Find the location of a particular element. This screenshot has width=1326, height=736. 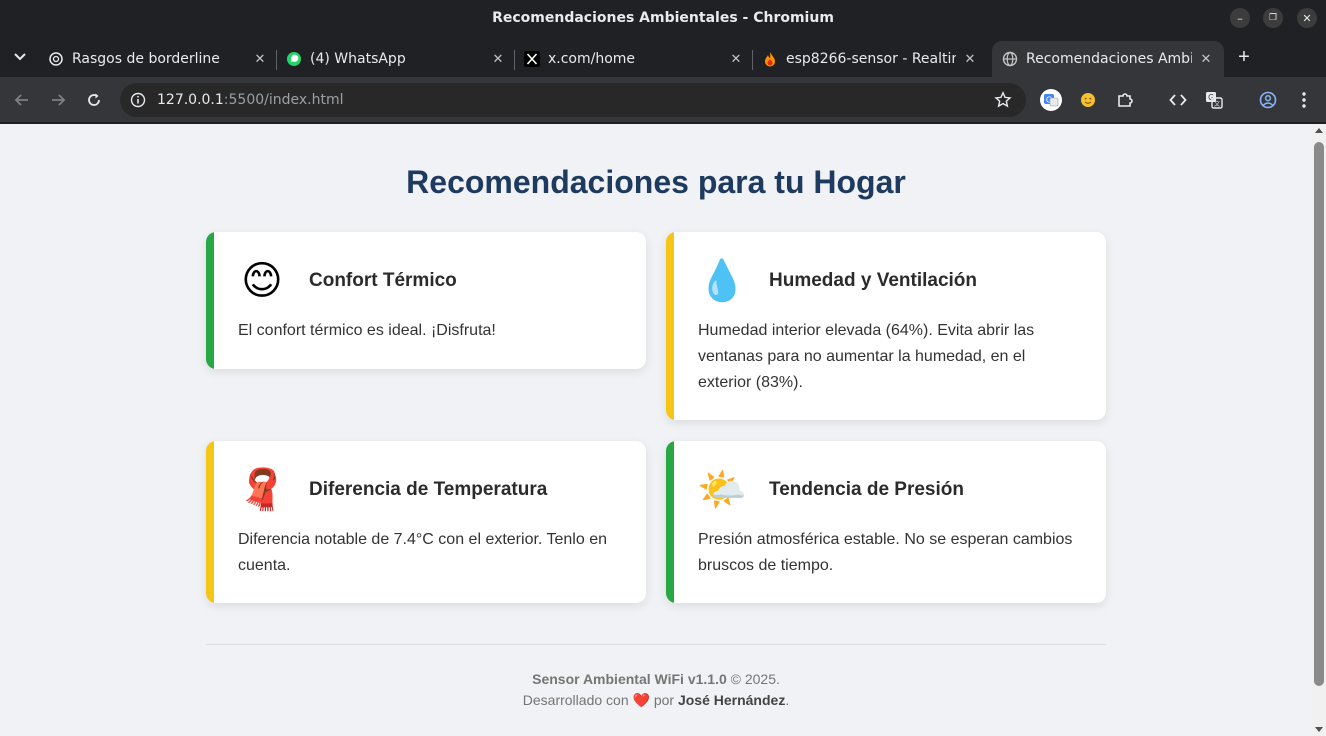

google-translate-icon: G is located at coordinates (1051, 100).